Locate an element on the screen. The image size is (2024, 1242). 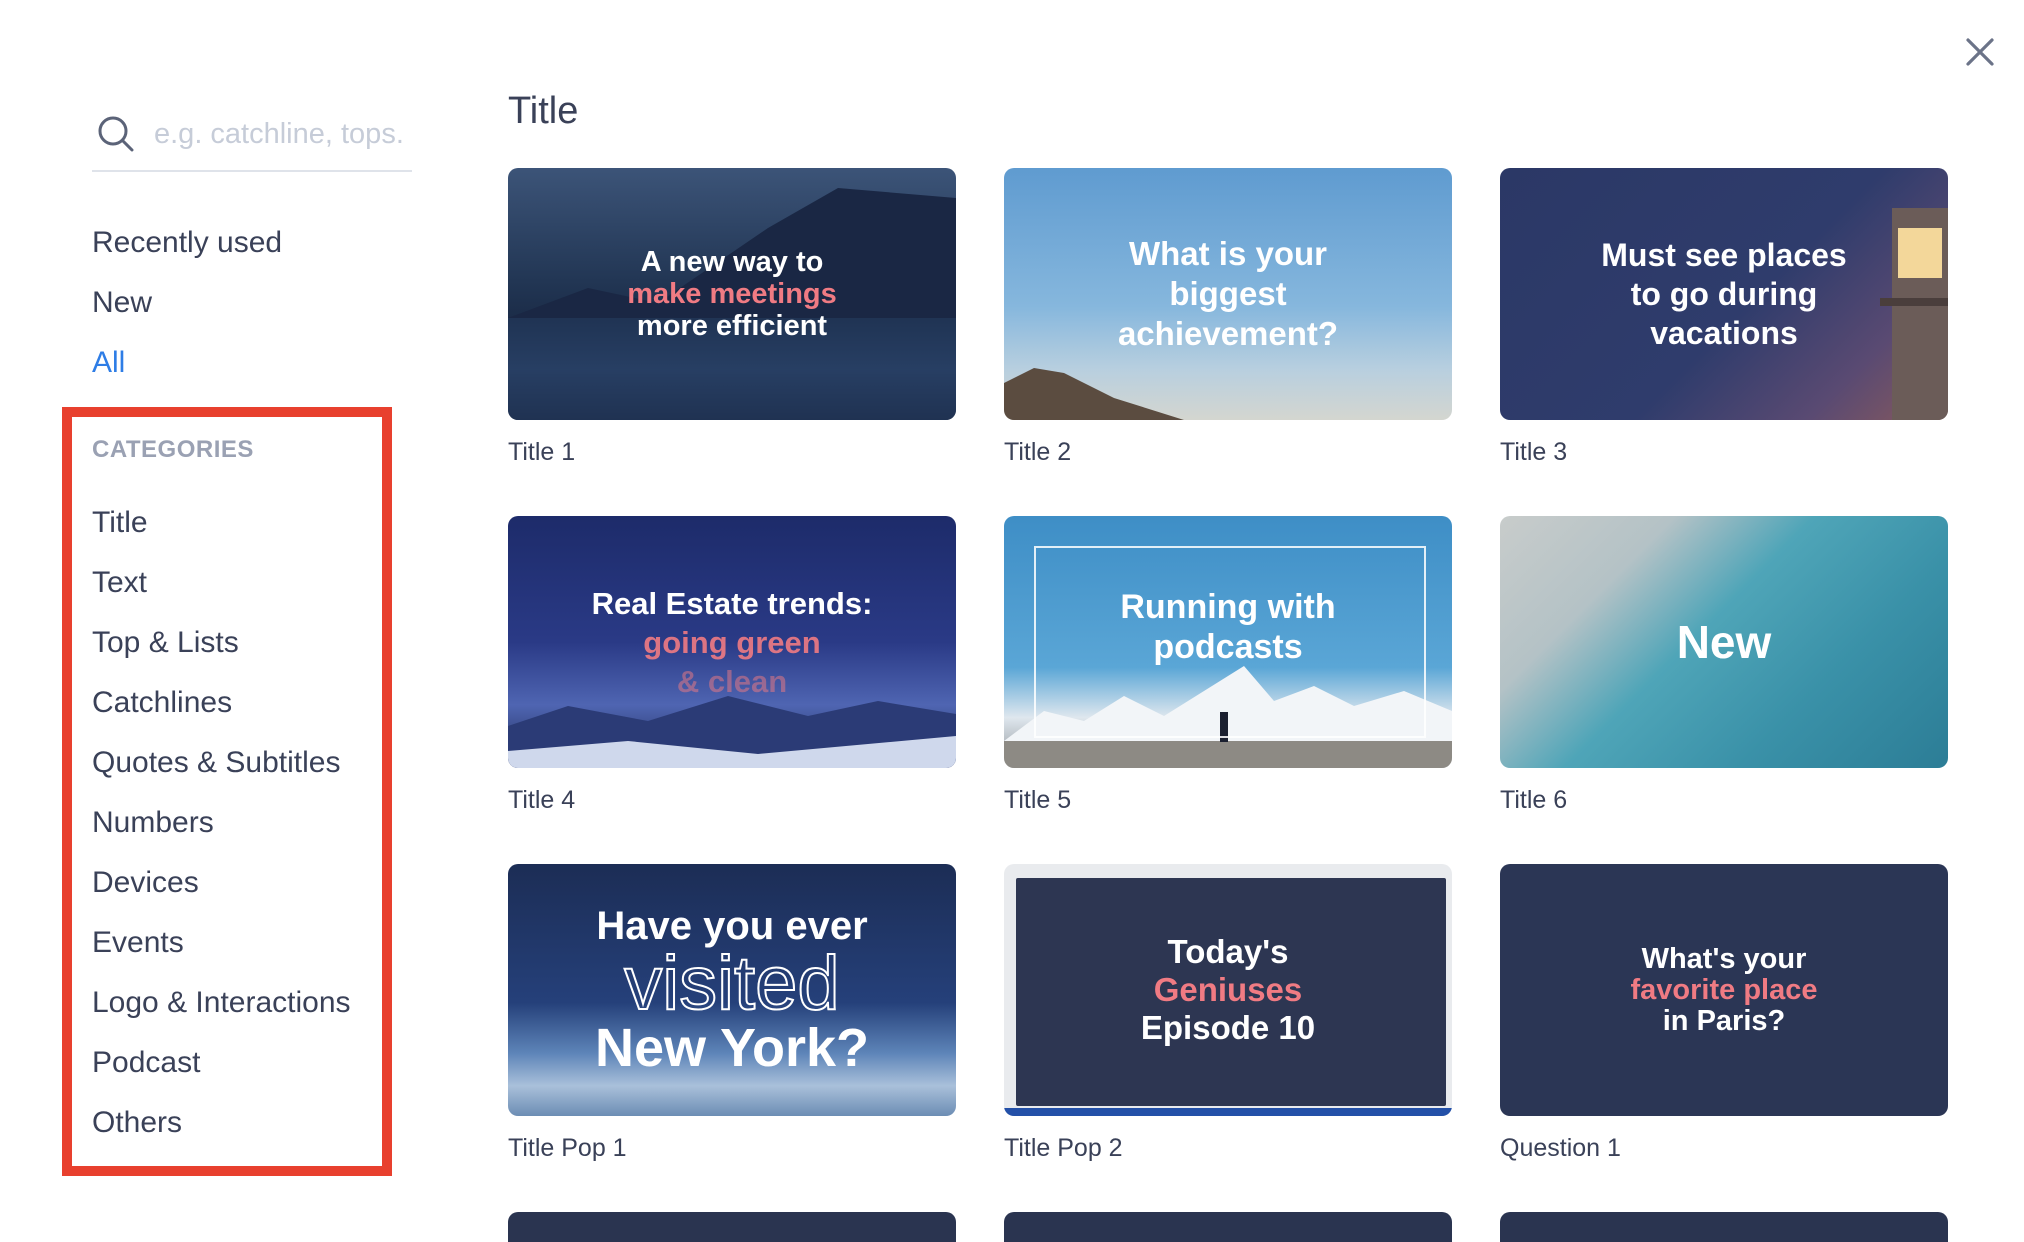
template-card-title-2: What is your biggest achievement? is located at coordinates (1228, 294).